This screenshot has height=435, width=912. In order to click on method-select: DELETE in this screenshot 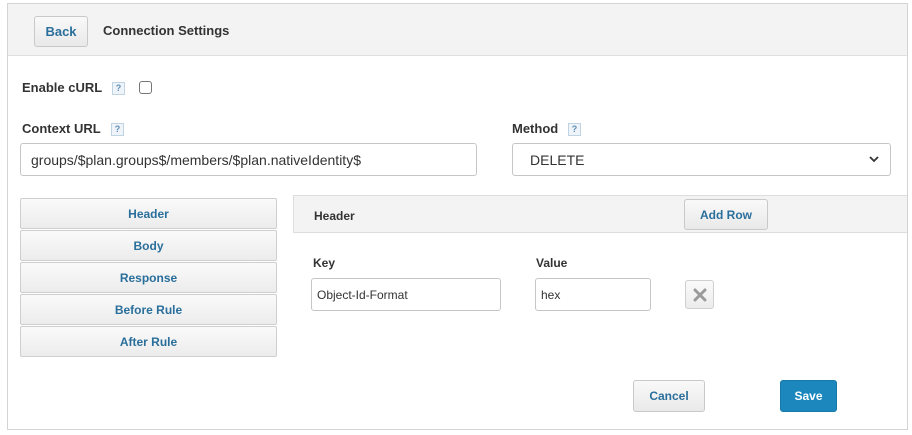, I will do `click(701, 159)`.